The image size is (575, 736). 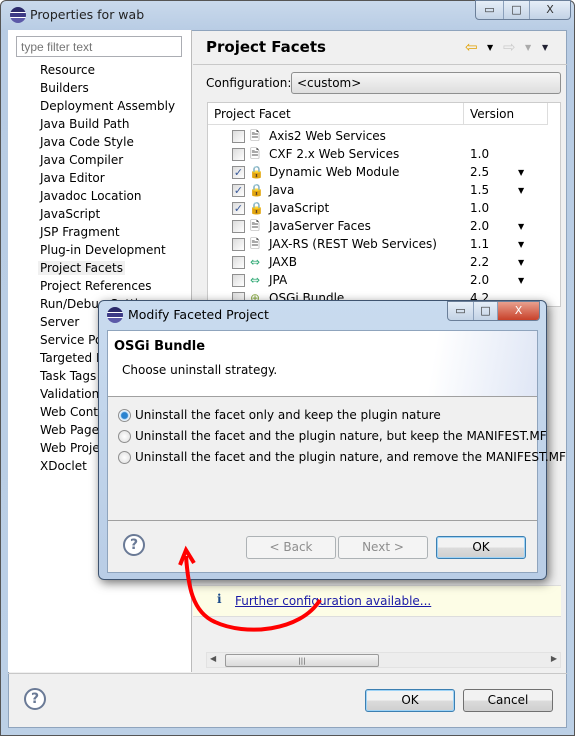 I want to click on annotation-arrow-curve, so click(x=253, y=593).